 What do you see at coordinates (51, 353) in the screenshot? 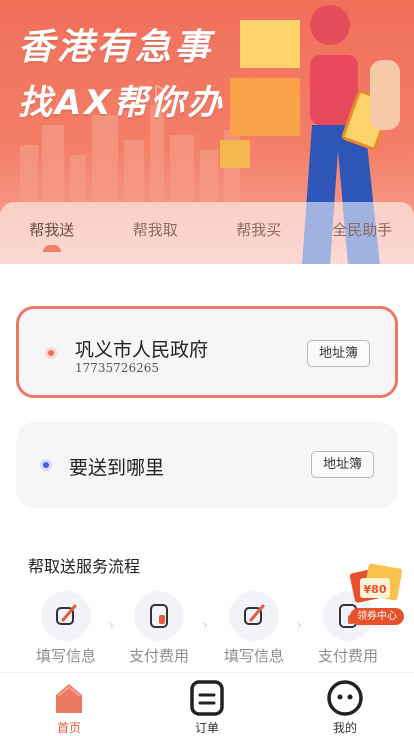
I see `sender-dot-icon` at bounding box center [51, 353].